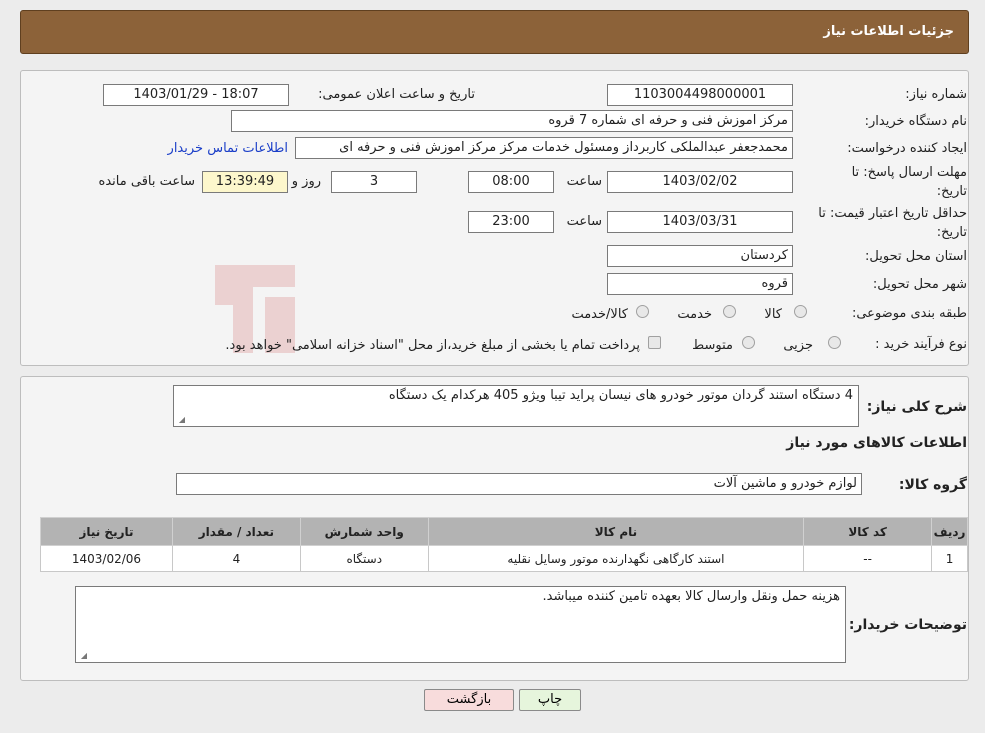 Image resolution: width=985 pixels, height=733 pixels. I want to click on validity-label-line1: حداقل تاریخ اعتبار قیمت: تا, so click(892, 213).